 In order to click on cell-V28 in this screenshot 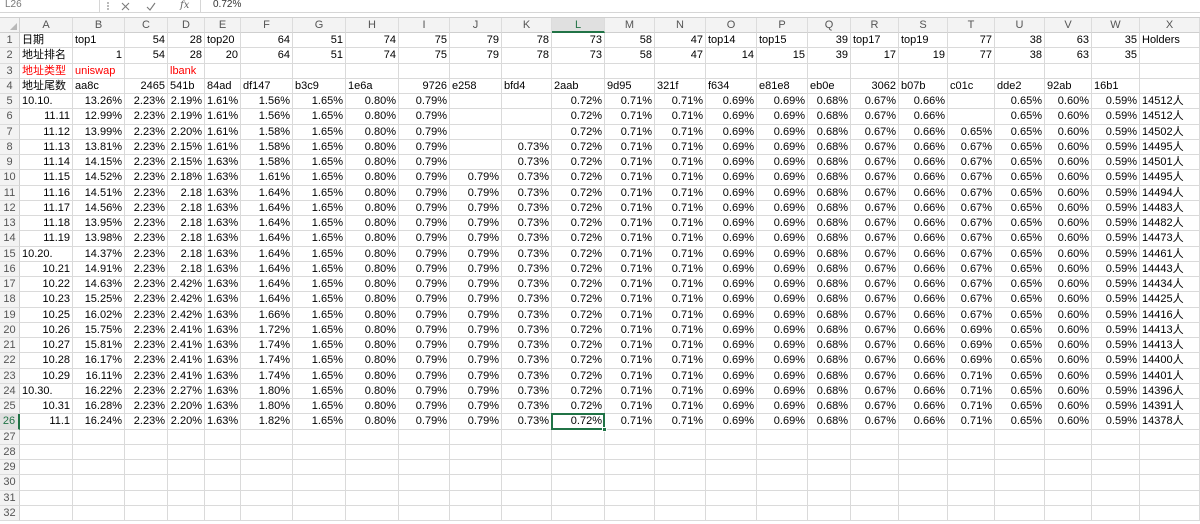, I will do `click(1068, 452)`.